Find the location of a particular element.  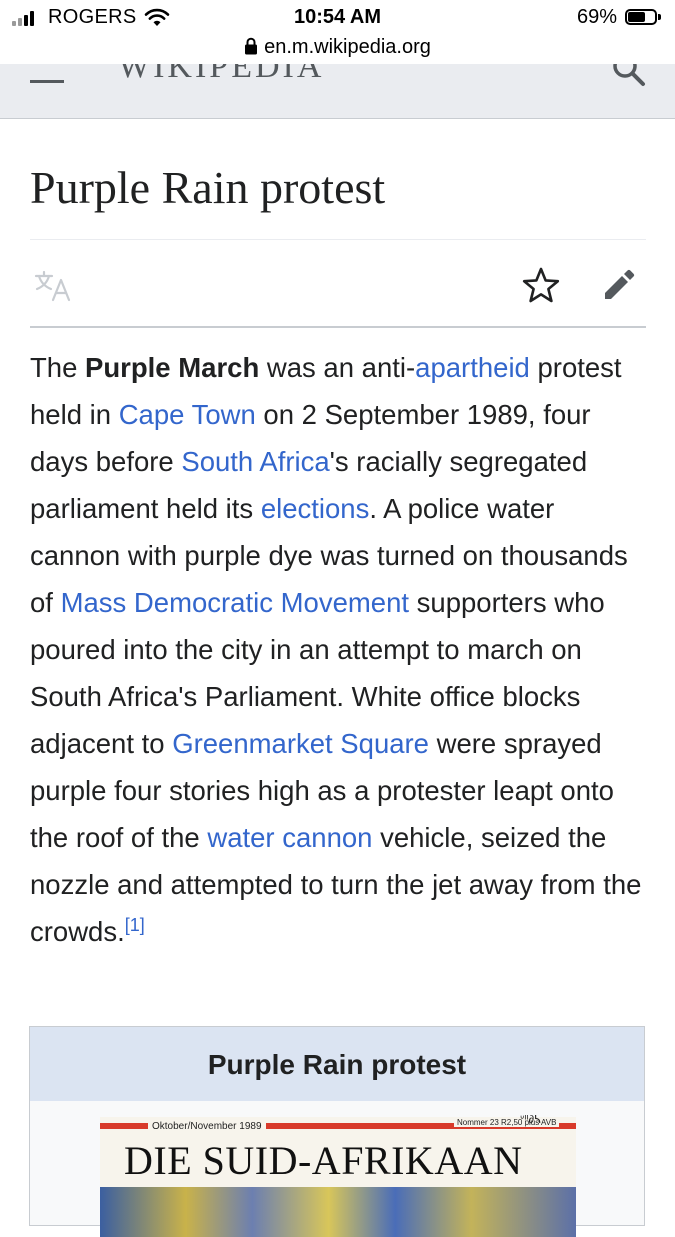

hamburger-menu-icon is located at coordinates (48, 80).